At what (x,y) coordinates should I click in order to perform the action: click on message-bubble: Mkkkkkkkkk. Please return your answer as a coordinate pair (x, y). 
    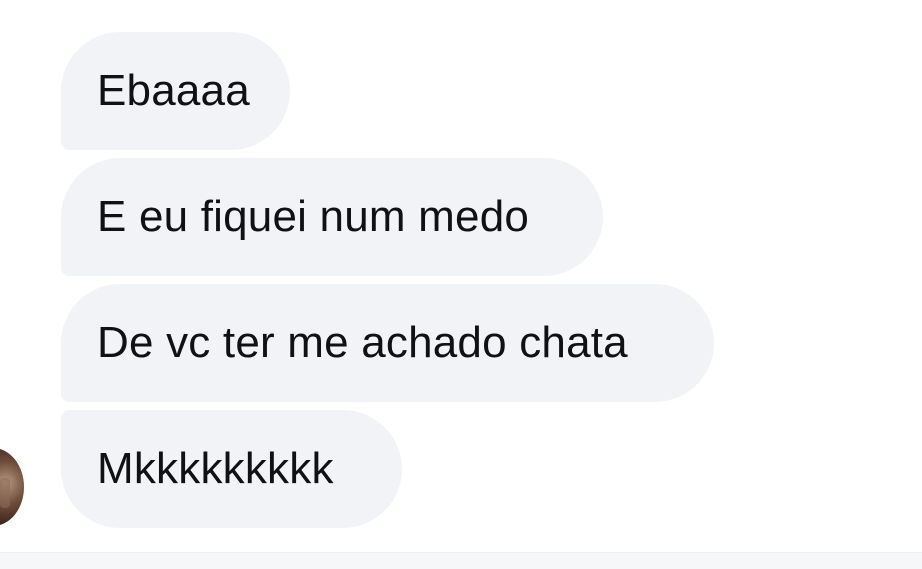
    Looking at the image, I should click on (231, 469).